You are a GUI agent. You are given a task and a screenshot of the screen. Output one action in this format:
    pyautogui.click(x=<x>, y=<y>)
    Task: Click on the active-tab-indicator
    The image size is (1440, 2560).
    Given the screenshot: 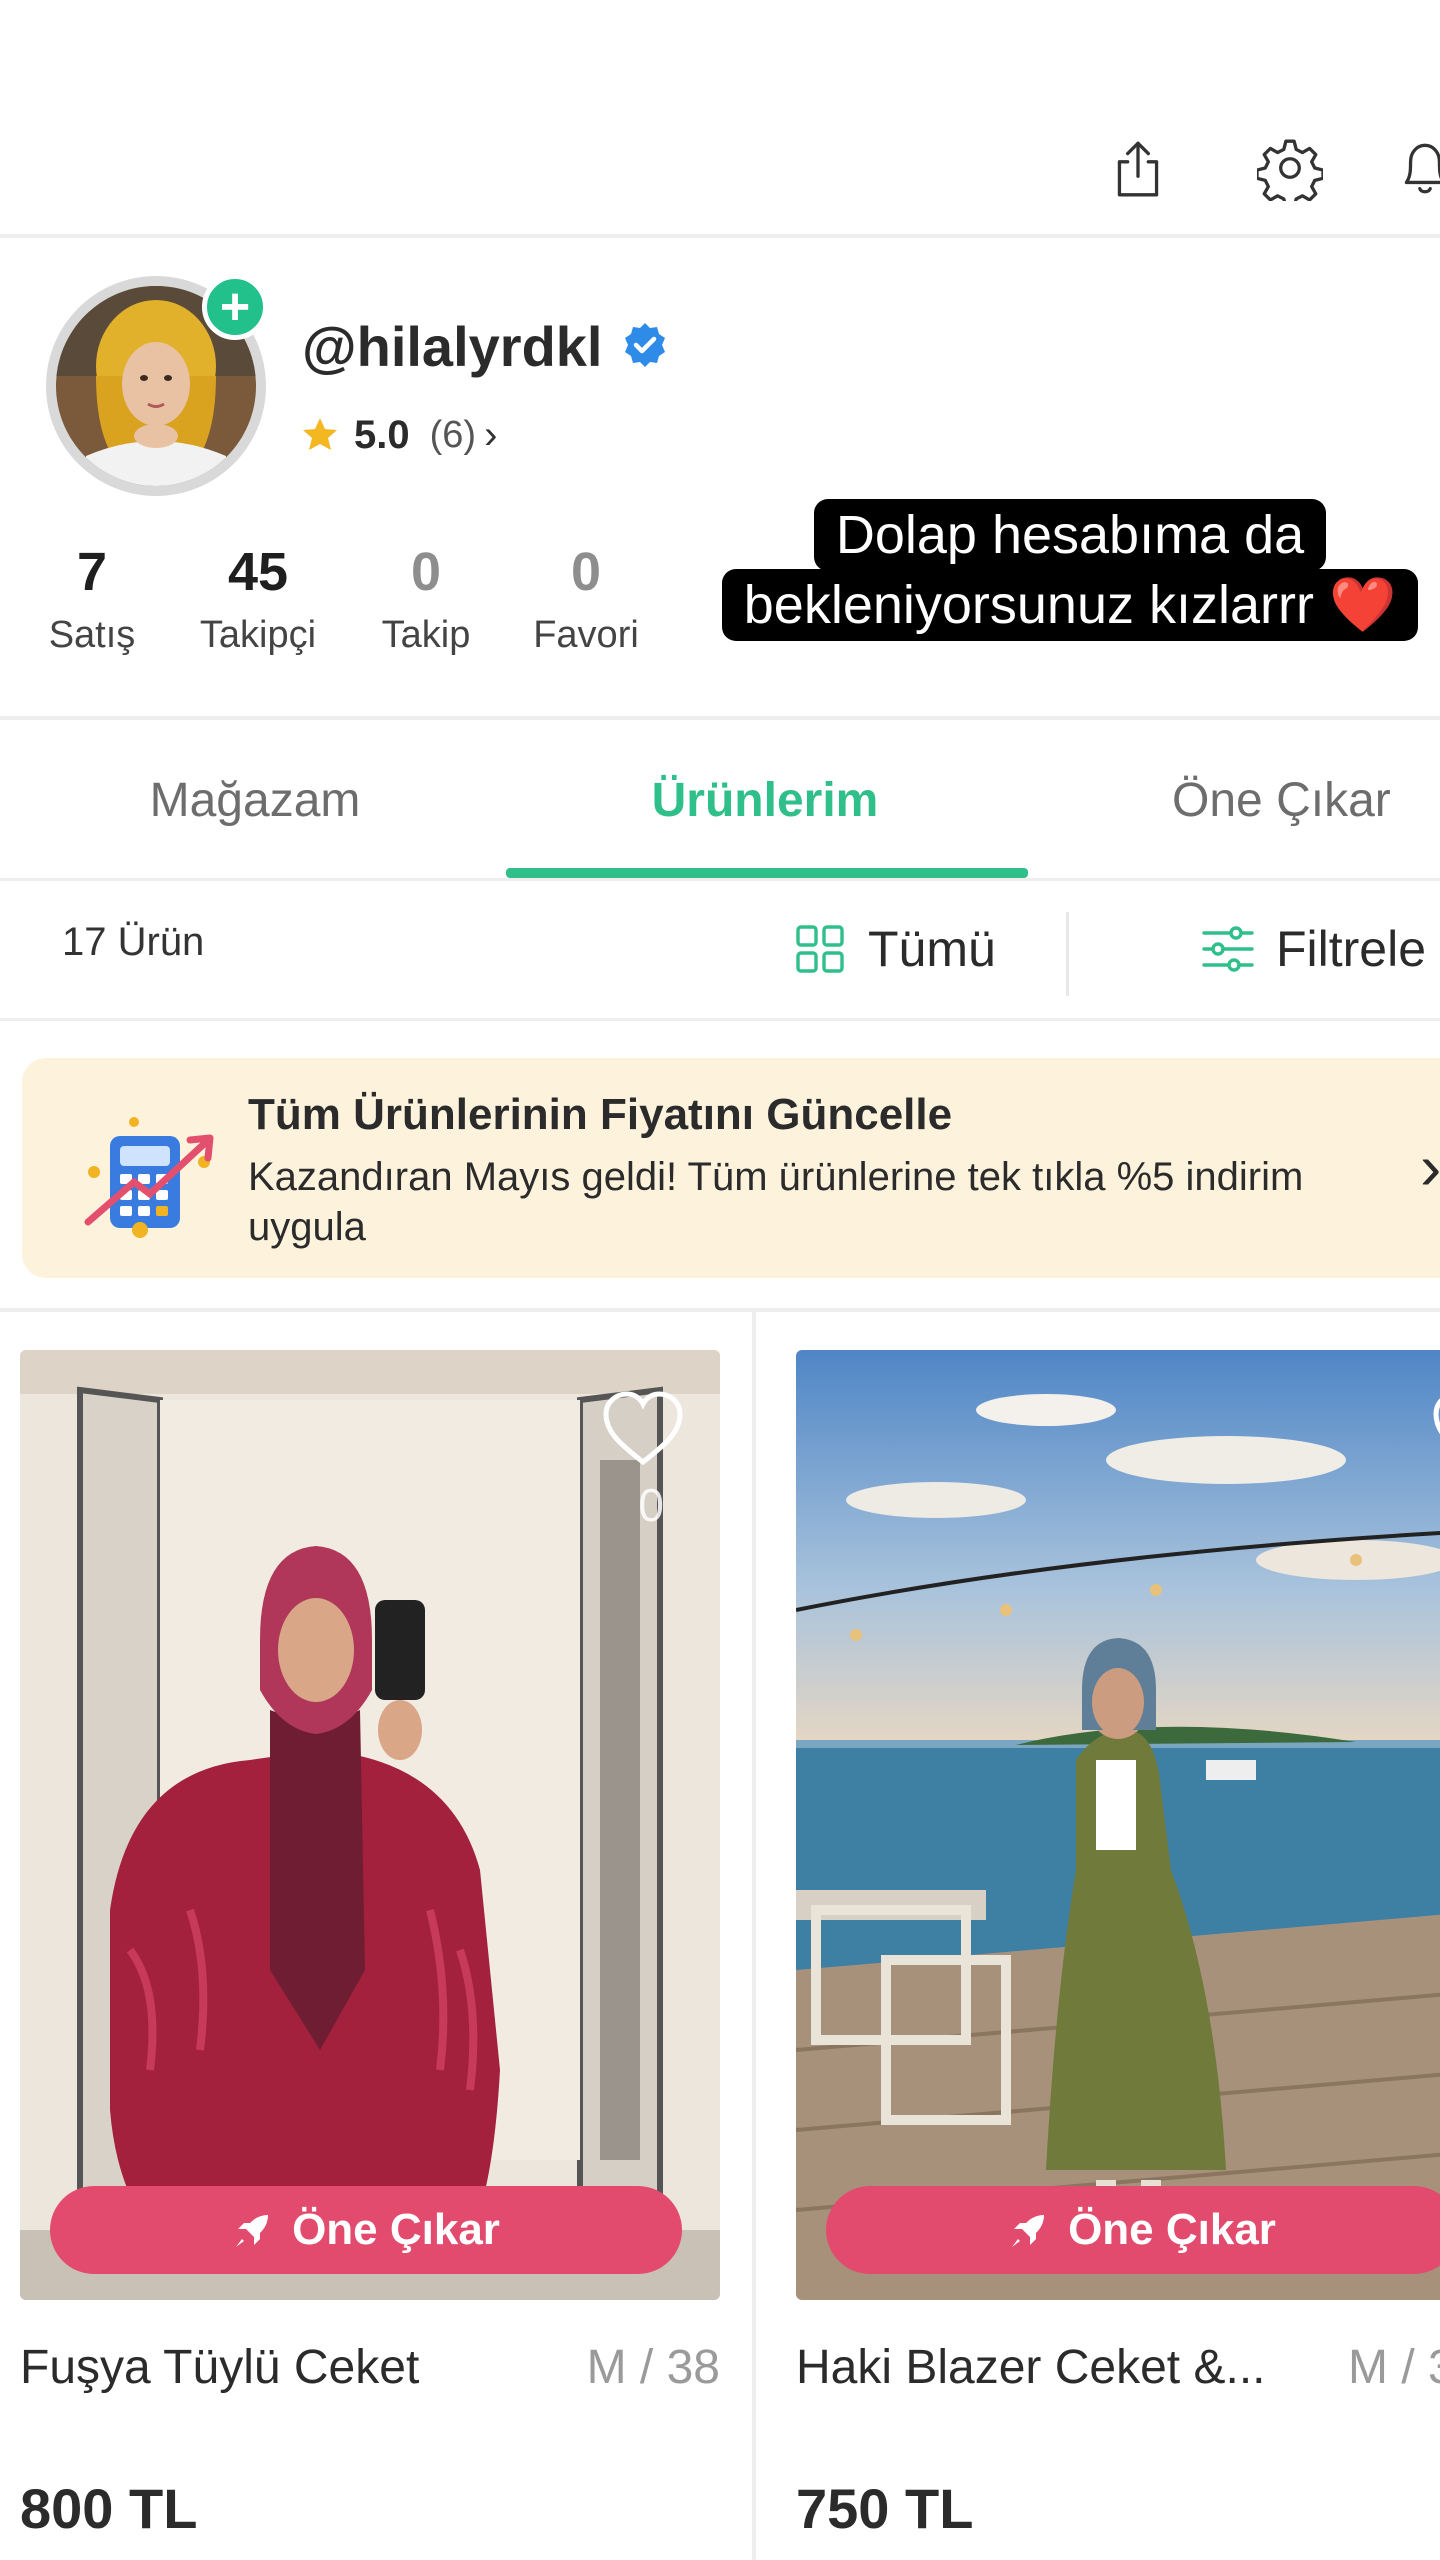 What is the action you would take?
    pyautogui.click(x=767, y=873)
    